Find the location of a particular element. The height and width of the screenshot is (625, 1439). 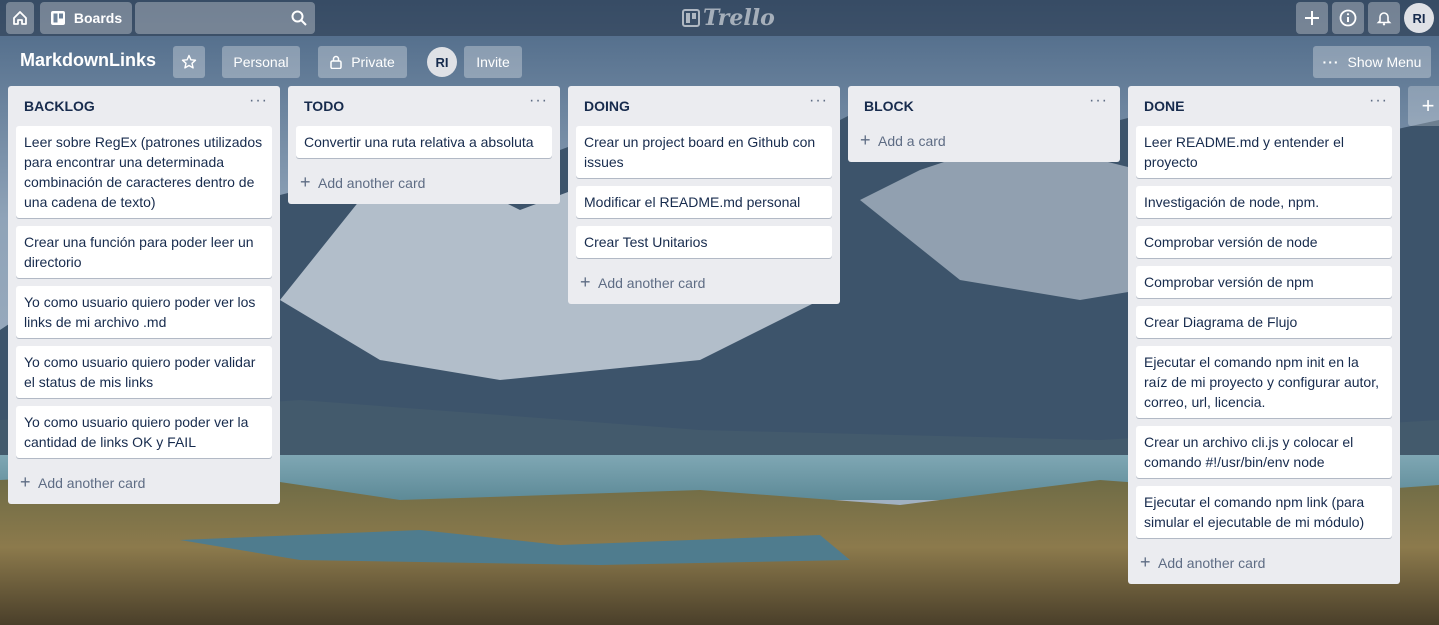

list-block: BLOCK ··· + Add a card is located at coordinates (984, 124).